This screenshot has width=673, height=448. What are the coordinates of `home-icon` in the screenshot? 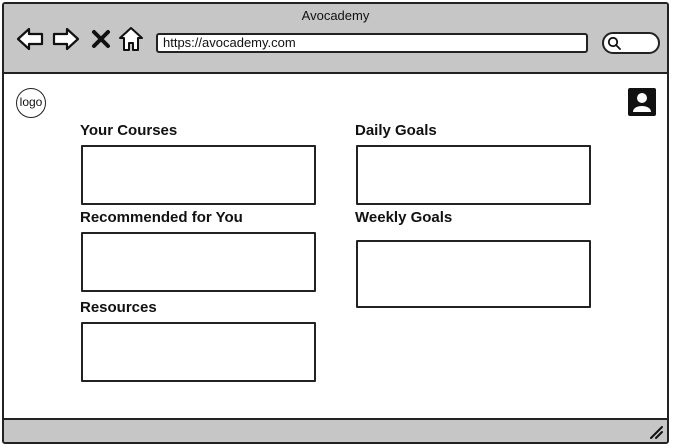 It's located at (131, 39).